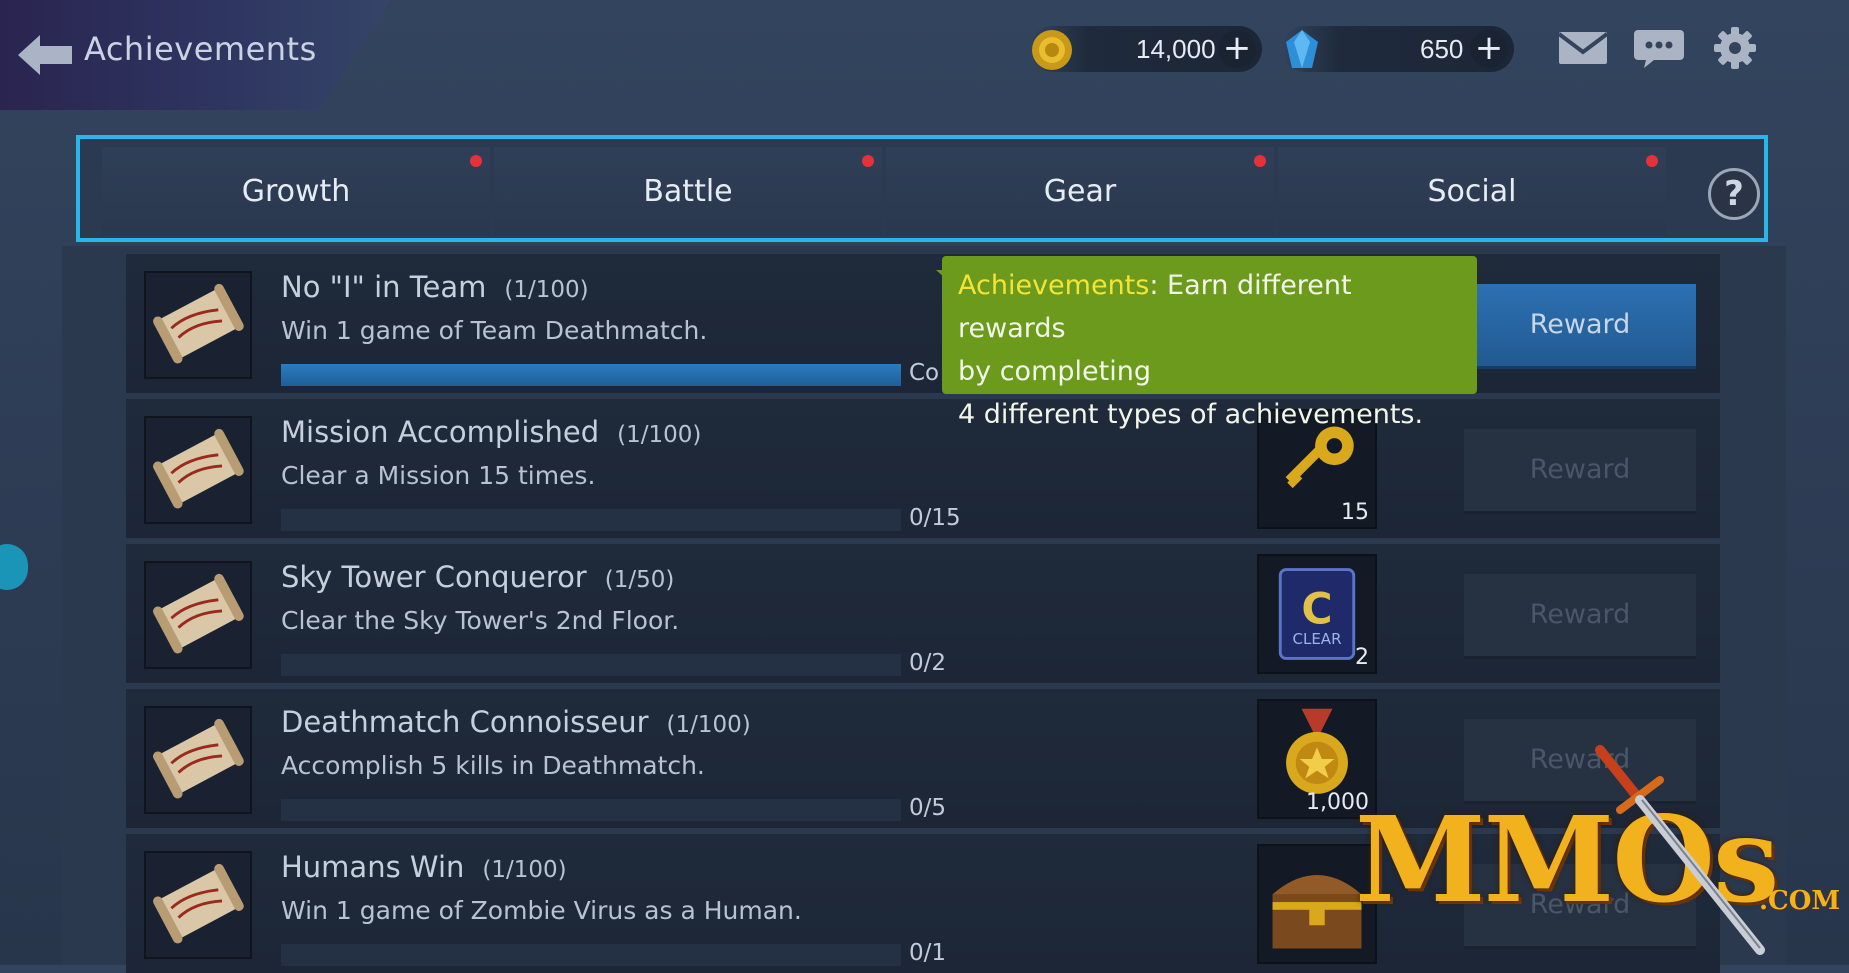  I want to click on page-title: Achievements, so click(200, 49).